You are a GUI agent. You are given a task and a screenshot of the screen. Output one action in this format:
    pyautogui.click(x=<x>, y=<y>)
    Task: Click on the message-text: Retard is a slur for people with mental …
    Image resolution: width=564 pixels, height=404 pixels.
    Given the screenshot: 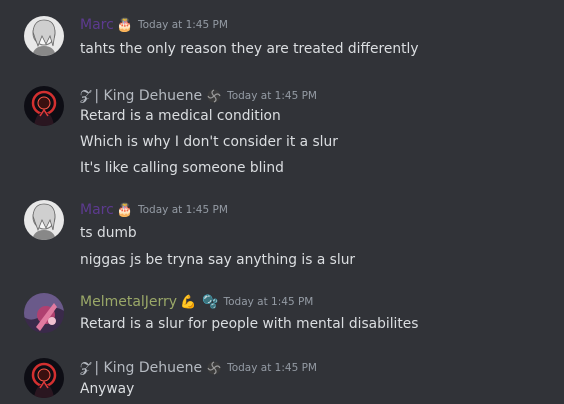 What is the action you would take?
    pyautogui.click(x=249, y=324)
    